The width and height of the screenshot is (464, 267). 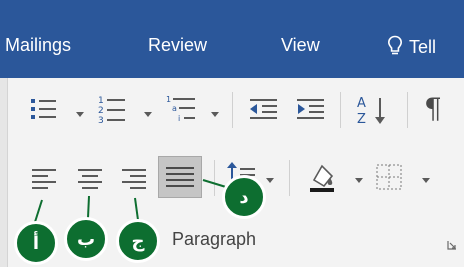 What do you see at coordinates (86, 239) in the screenshot?
I see `callout-badge-b: ب` at bounding box center [86, 239].